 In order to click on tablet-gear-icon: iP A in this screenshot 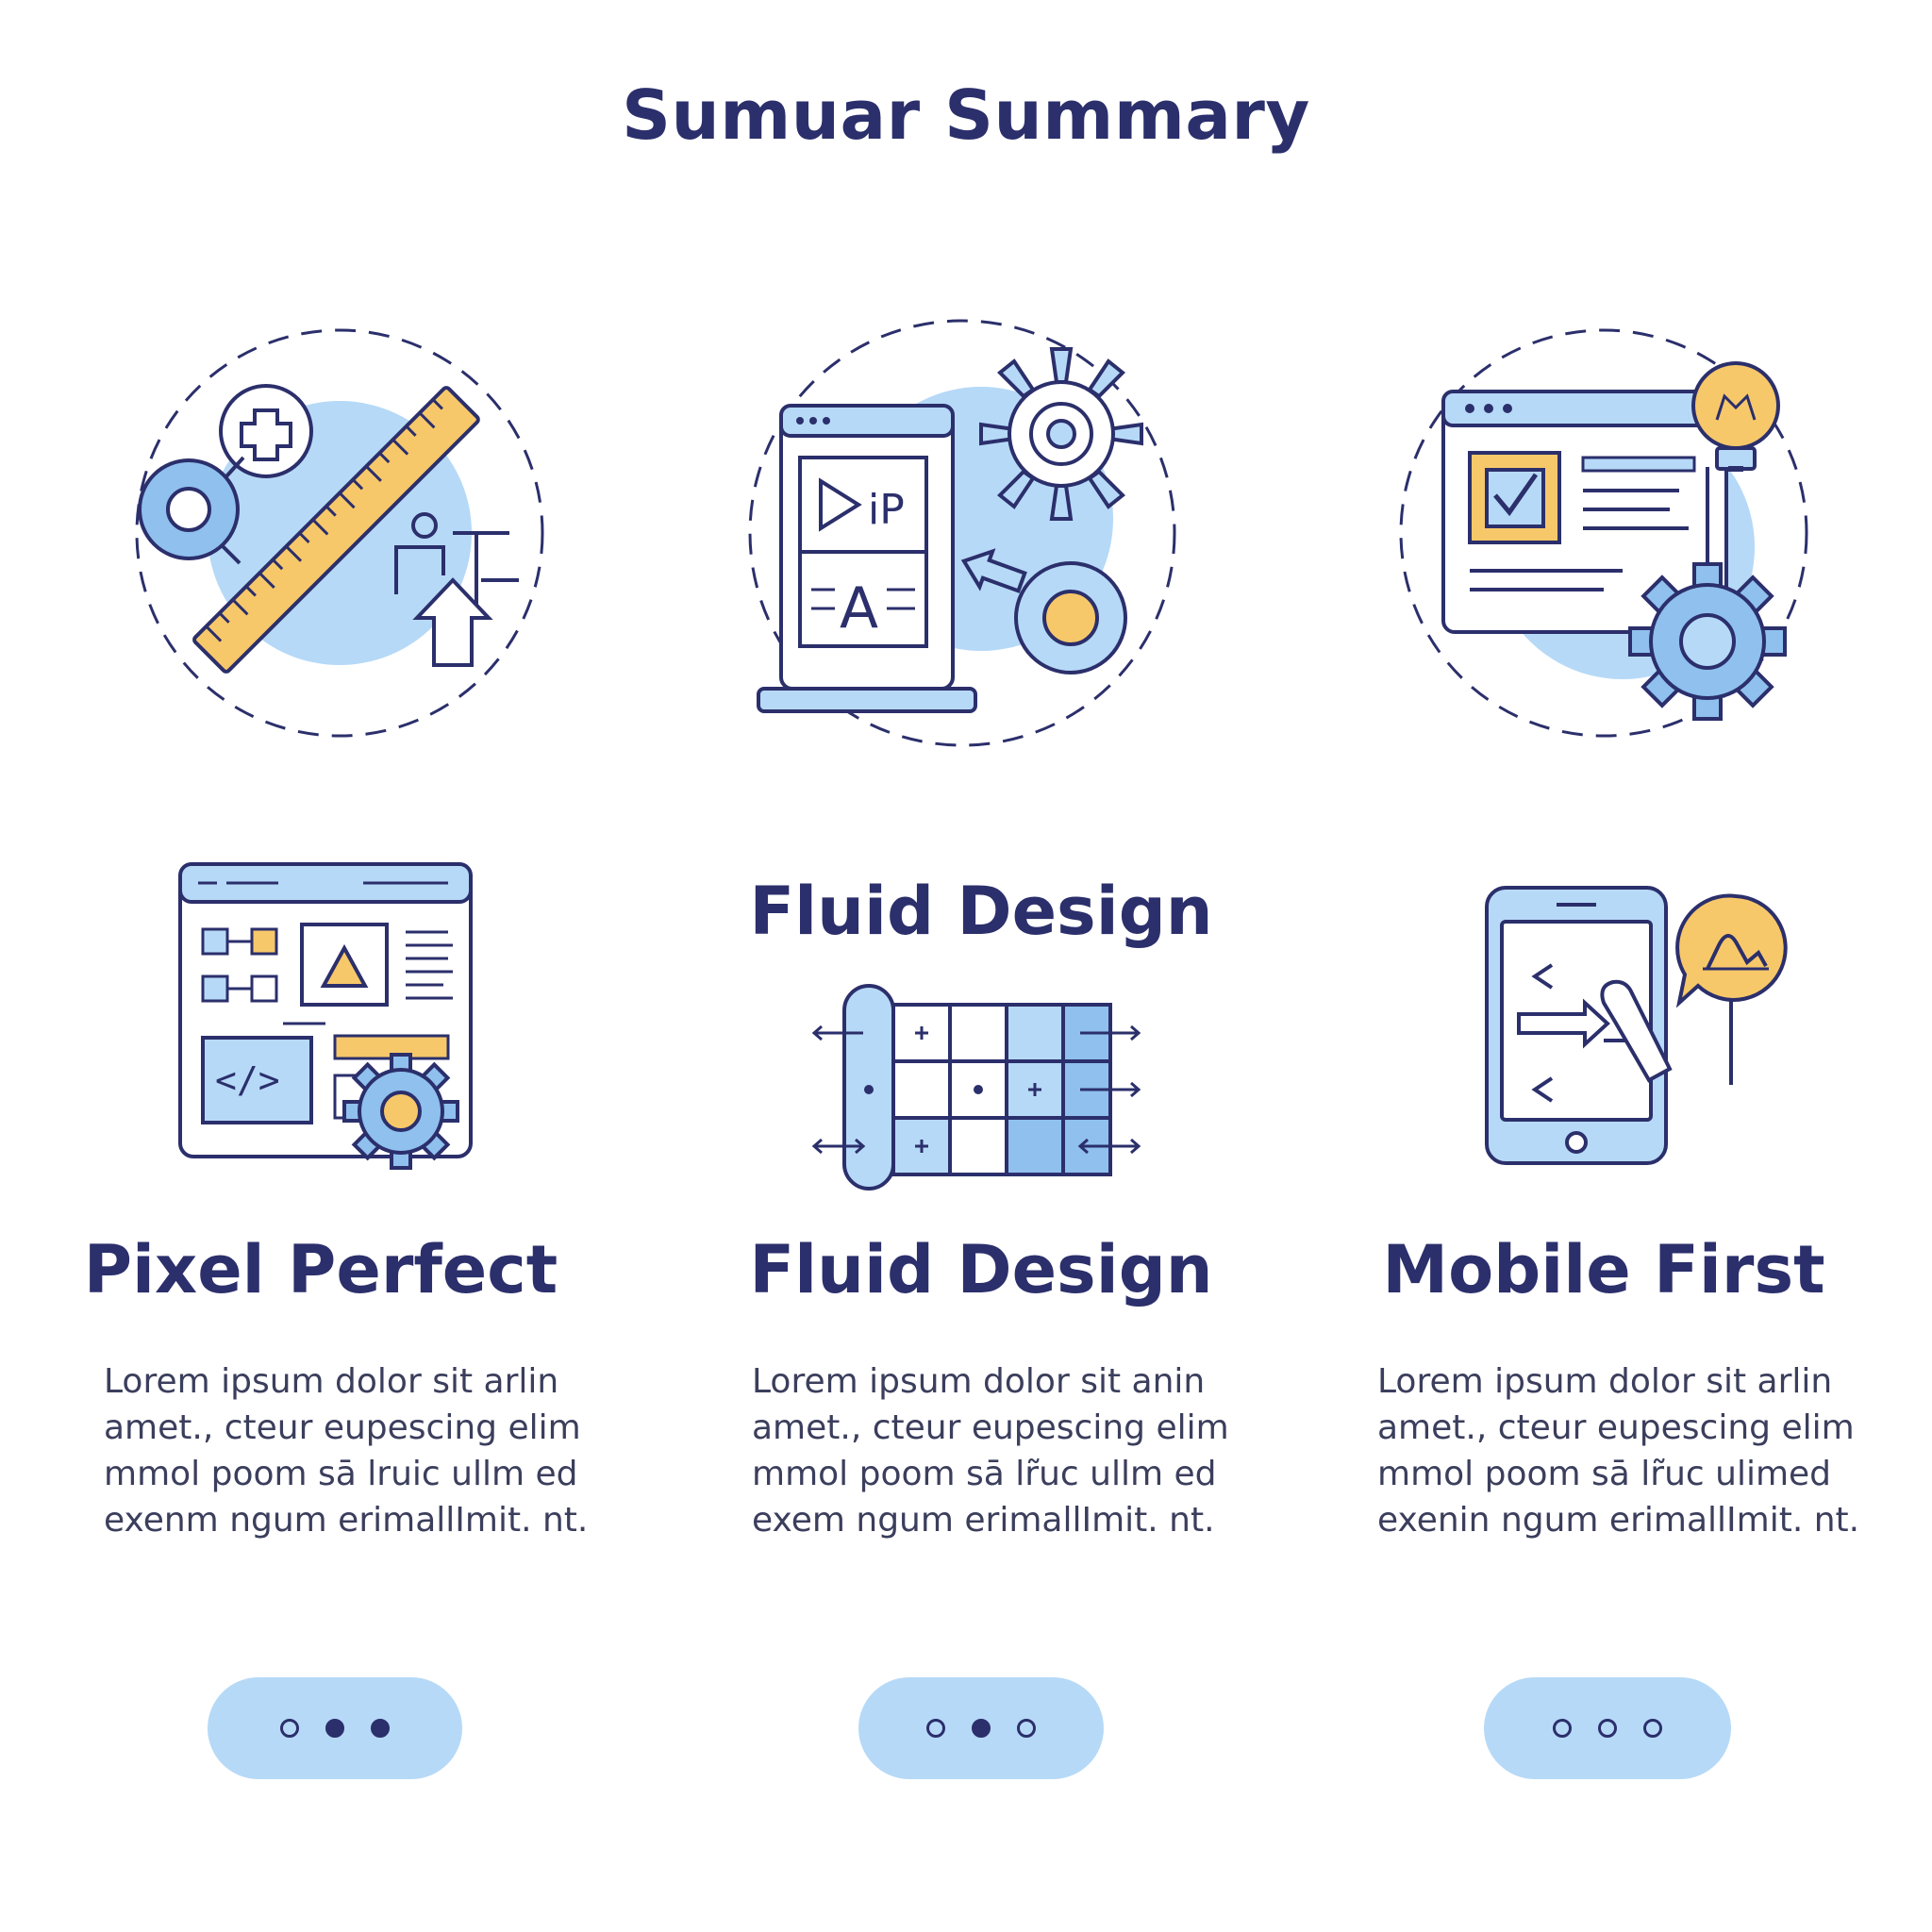, I will do `click(971, 533)`.